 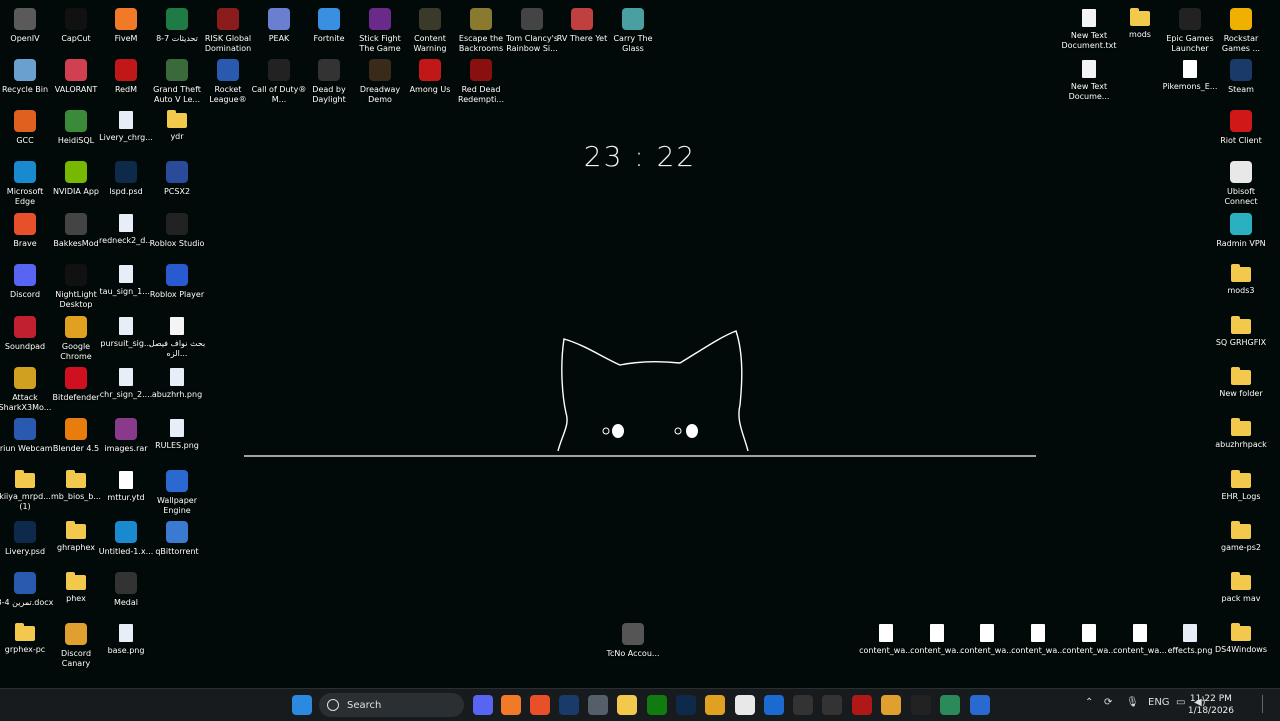 What do you see at coordinates (329, 80) in the screenshot?
I see `desktop-icon: Dead by Daylight` at bounding box center [329, 80].